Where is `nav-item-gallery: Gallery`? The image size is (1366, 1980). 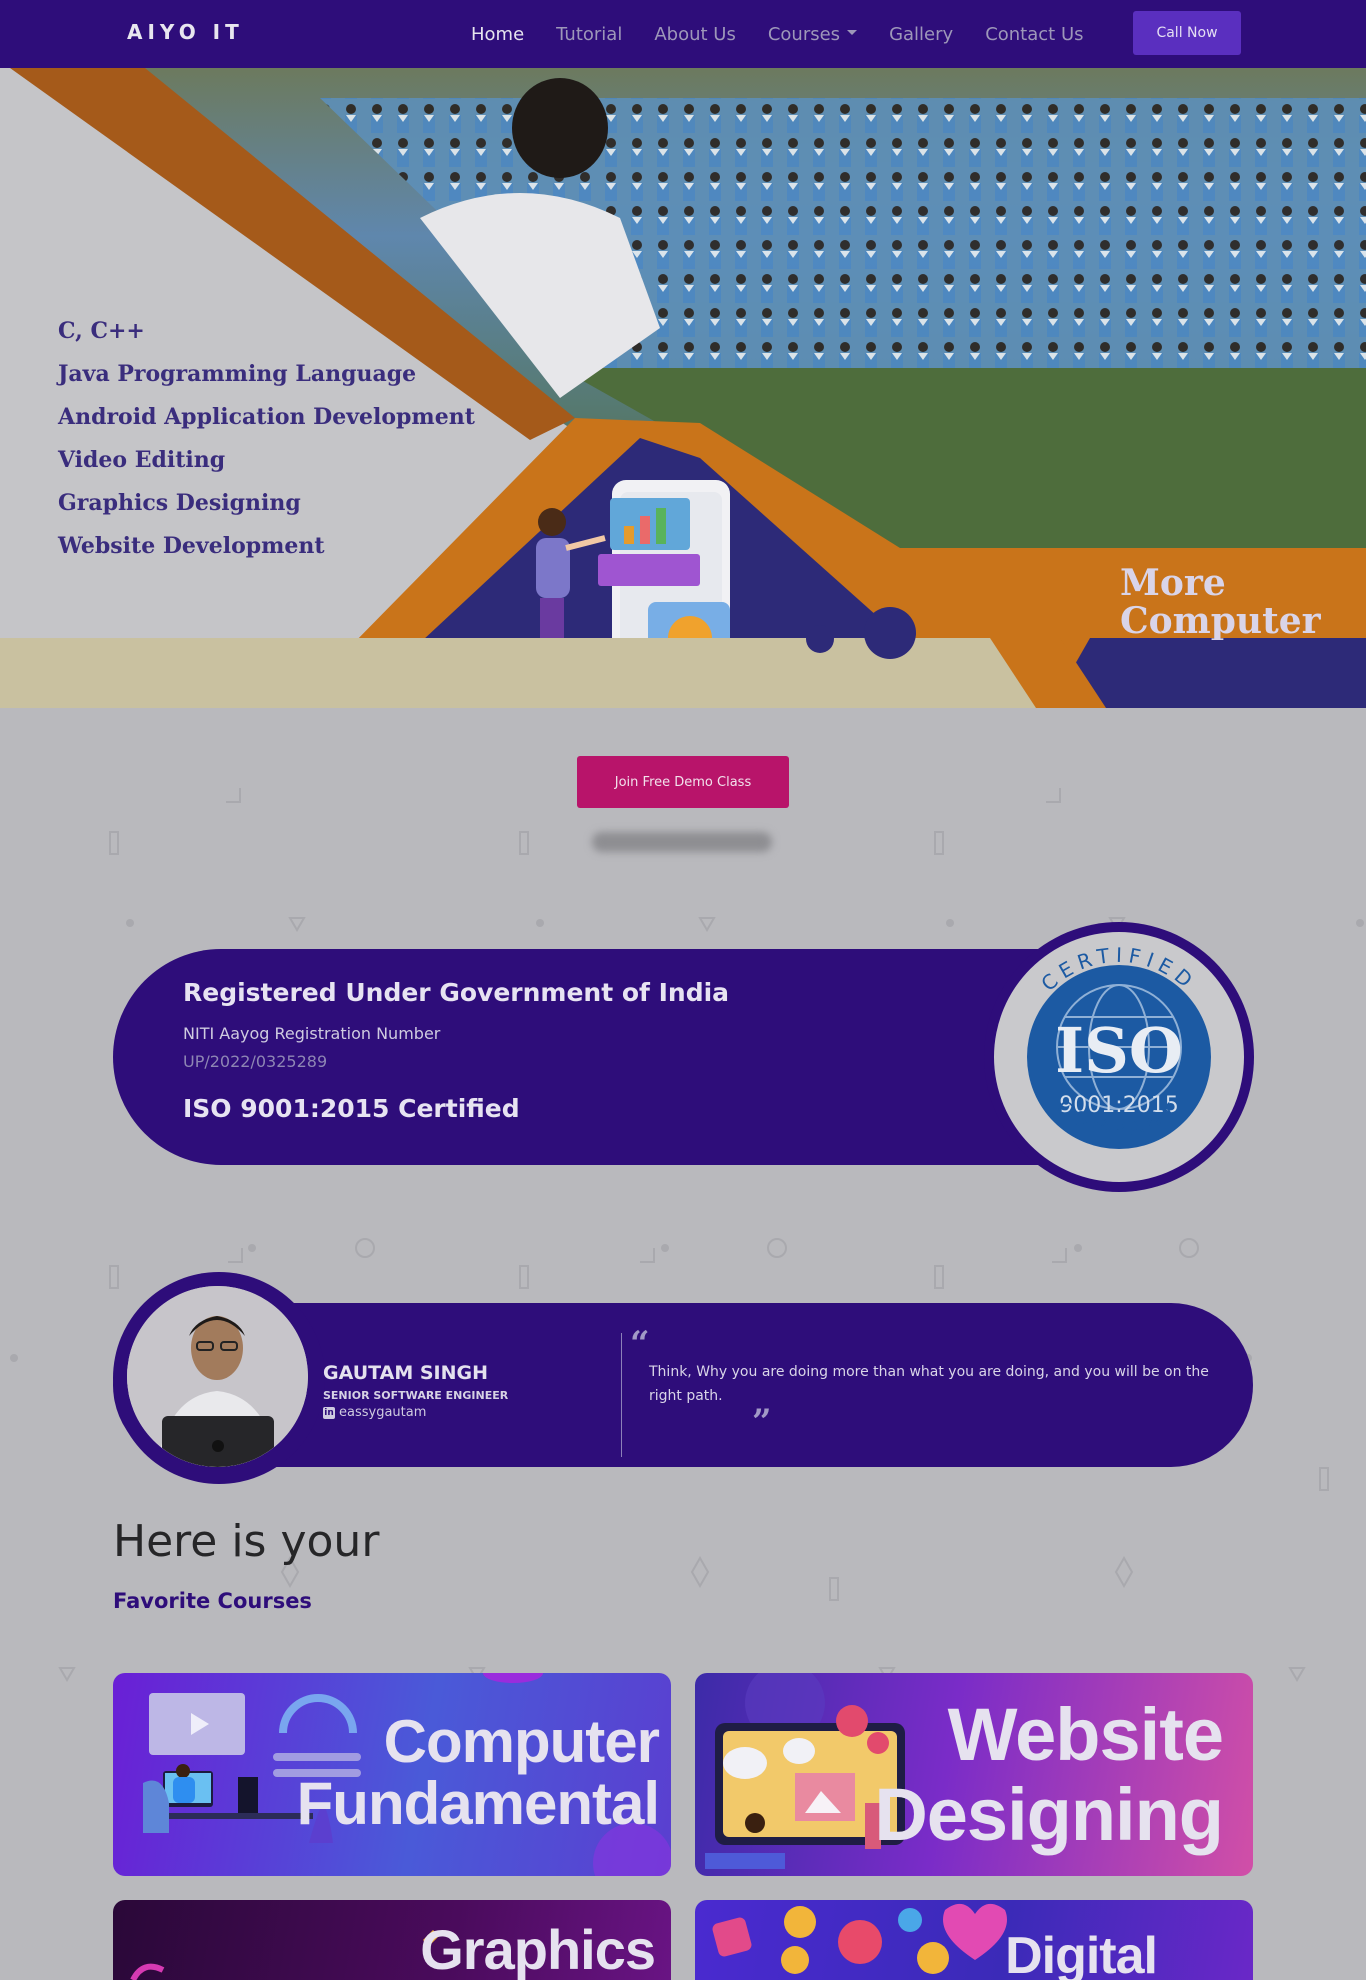 nav-item-gallery: Gallery is located at coordinates (921, 34).